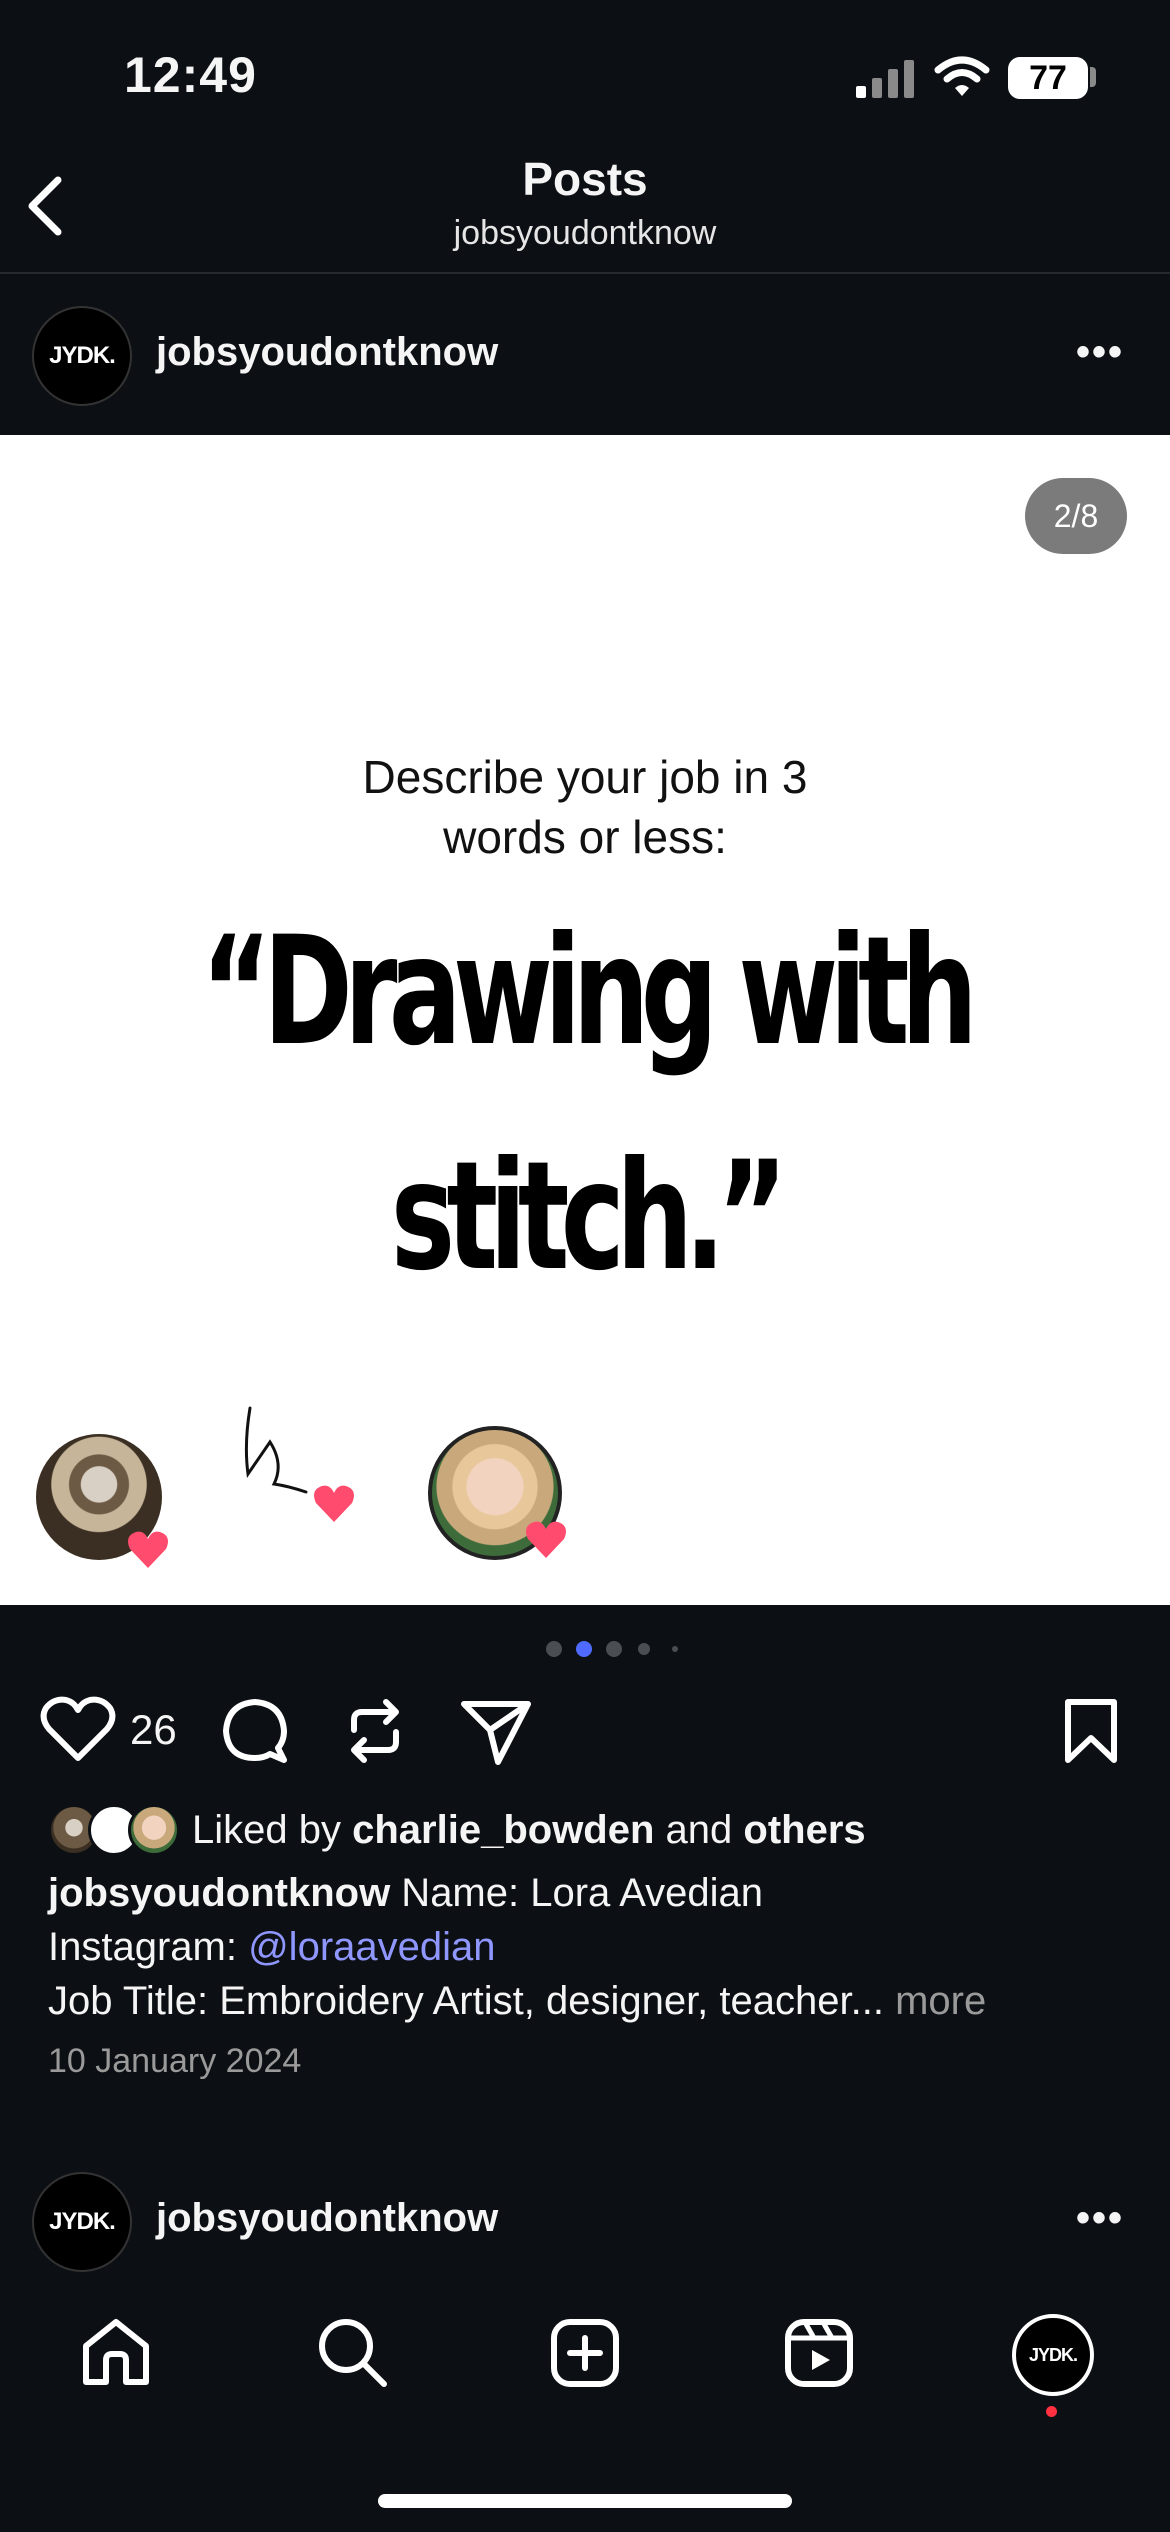 The image size is (1170, 2532). What do you see at coordinates (375, 1731) in the screenshot?
I see `repost-icon` at bounding box center [375, 1731].